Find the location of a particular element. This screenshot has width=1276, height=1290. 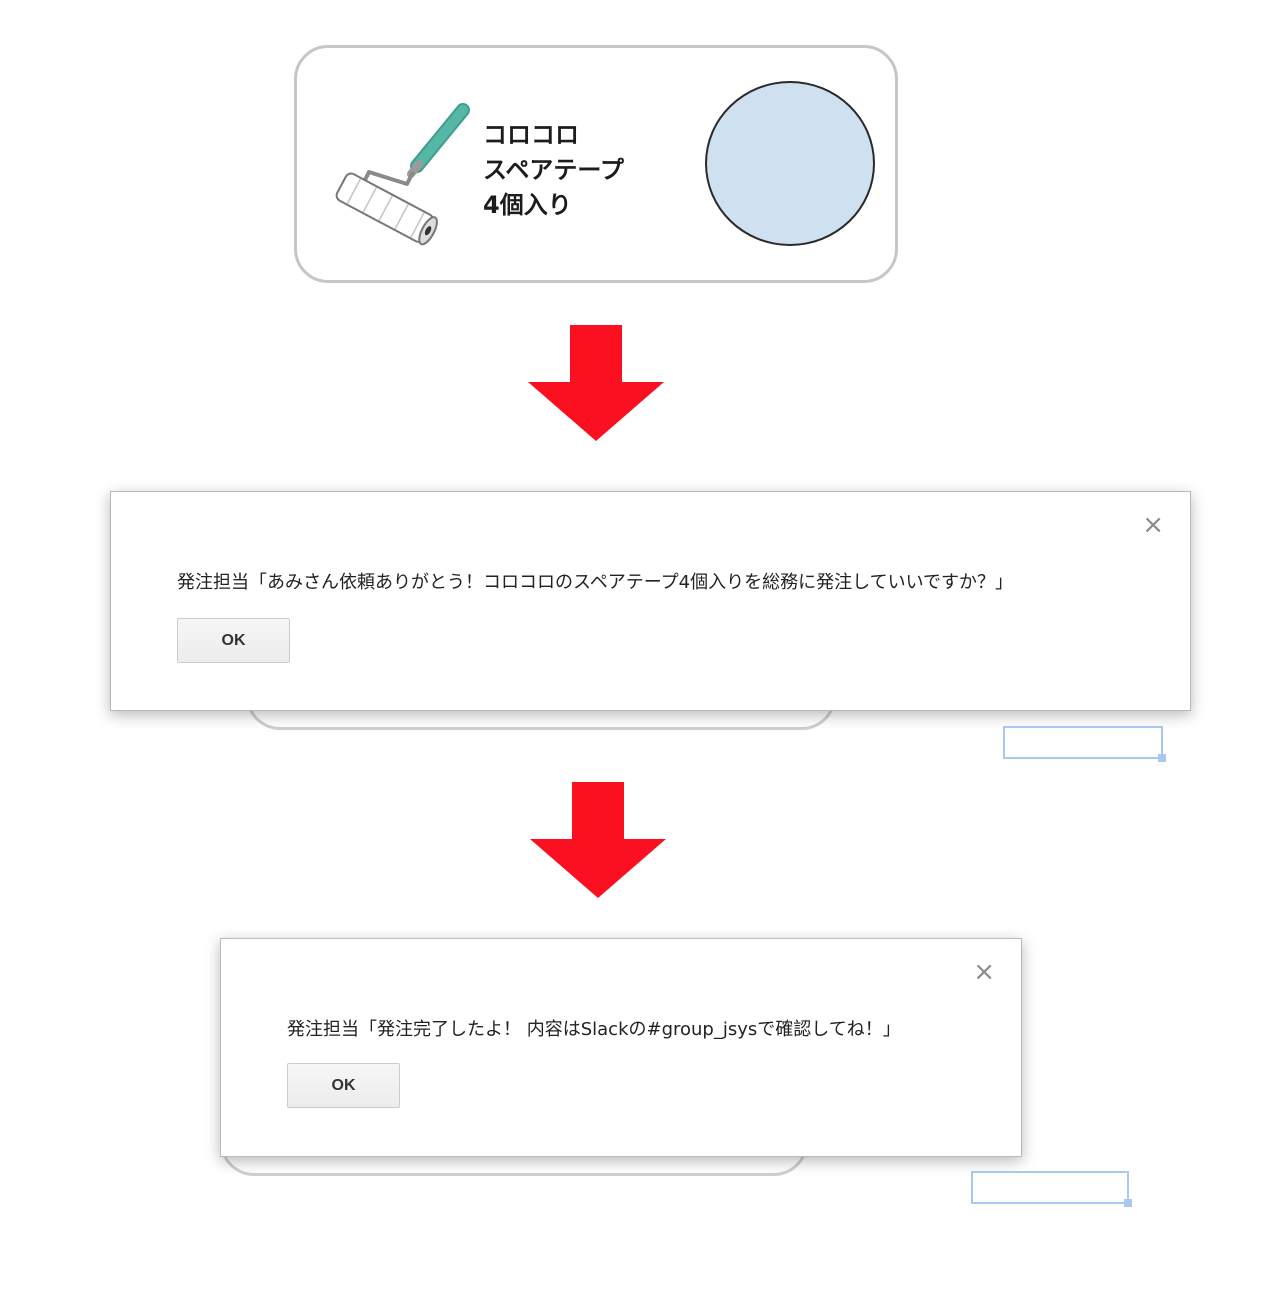

product-name-line: スペアテープ is located at coordinates (553, 170).